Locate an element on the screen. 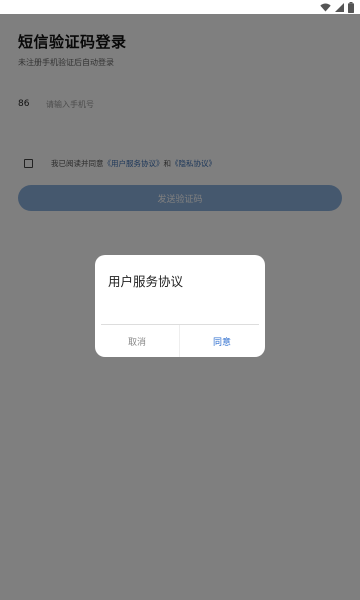 The height and width of the screenshot is (600, 360). status-bar is located at coordinates (180, 7).